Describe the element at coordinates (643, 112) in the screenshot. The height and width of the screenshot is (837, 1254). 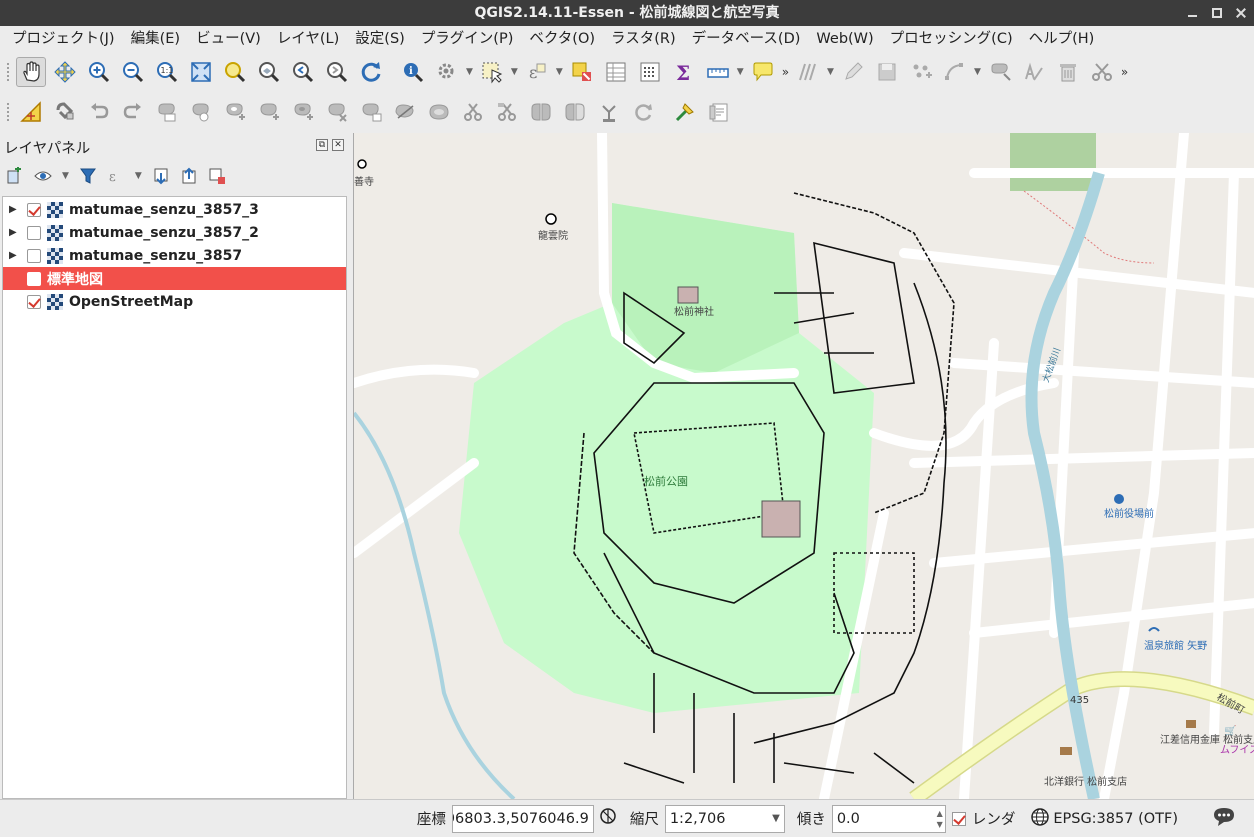
I see `rotate-label-button` at that location.